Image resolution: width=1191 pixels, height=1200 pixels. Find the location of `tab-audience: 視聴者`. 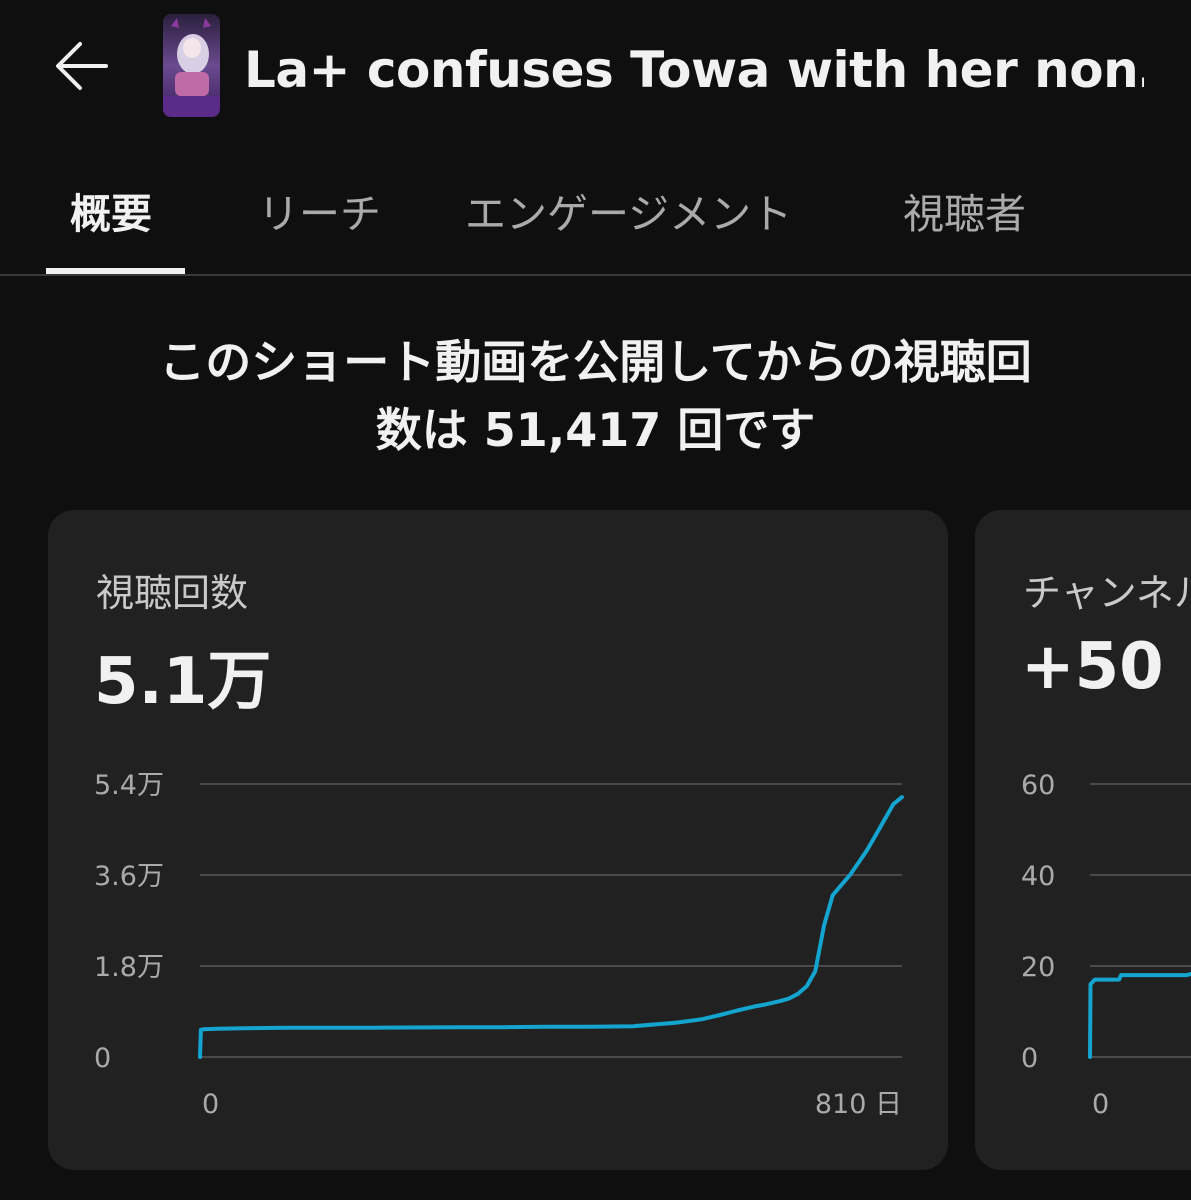

tab-audience: 視聴者 is located at coordinates (964, 210).